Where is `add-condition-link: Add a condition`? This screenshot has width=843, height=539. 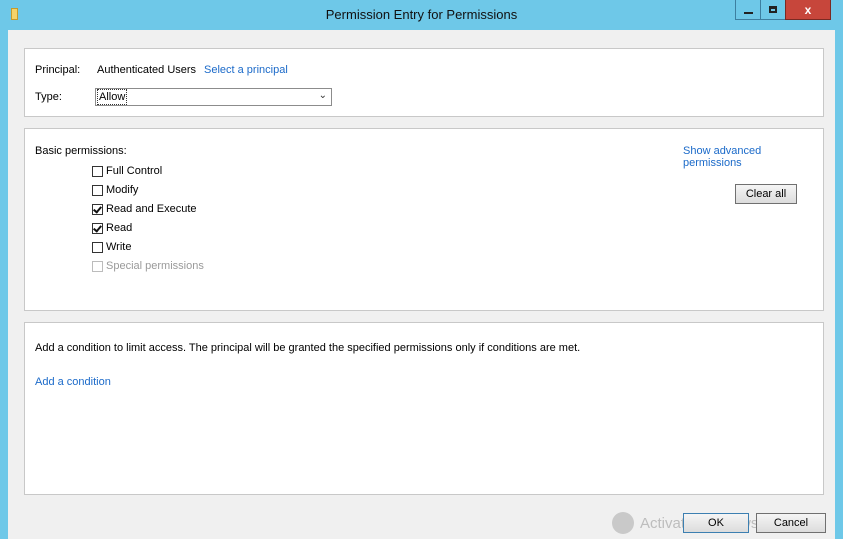
add-condition-link: Add a condition is located at coordinates (73, 382).